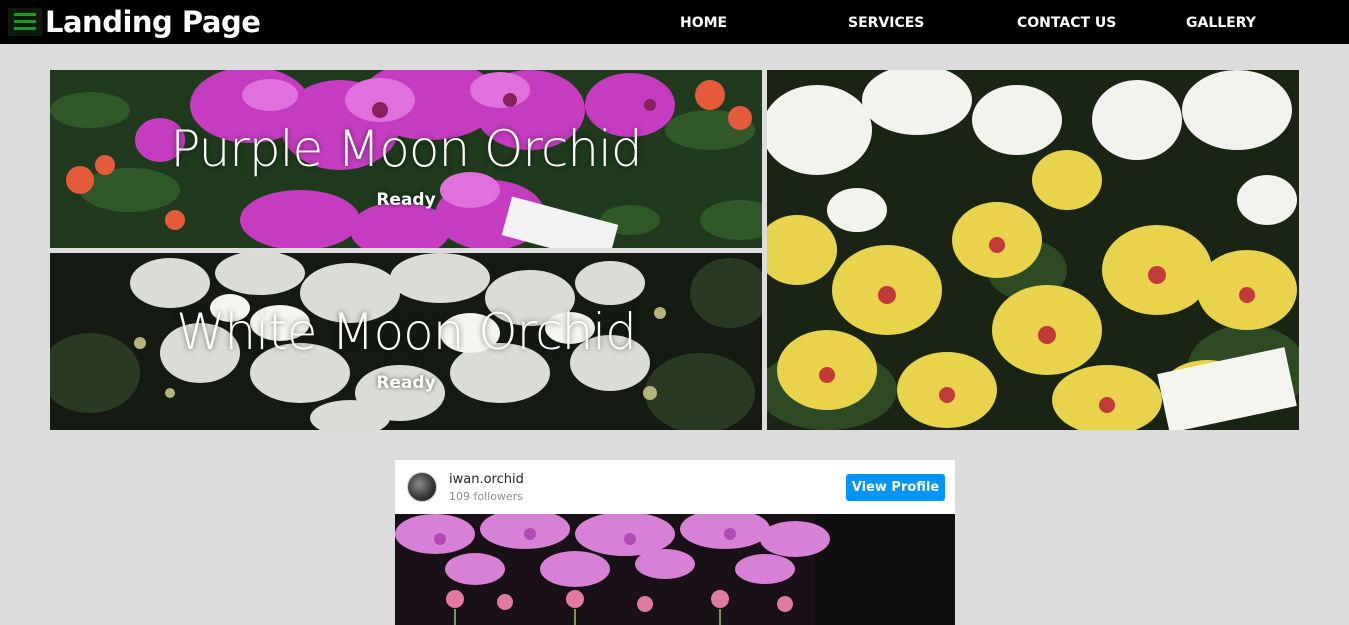 The image size is (1349, 625). I want to click on nav-gallery: GALLERY, so click(1221, 22).